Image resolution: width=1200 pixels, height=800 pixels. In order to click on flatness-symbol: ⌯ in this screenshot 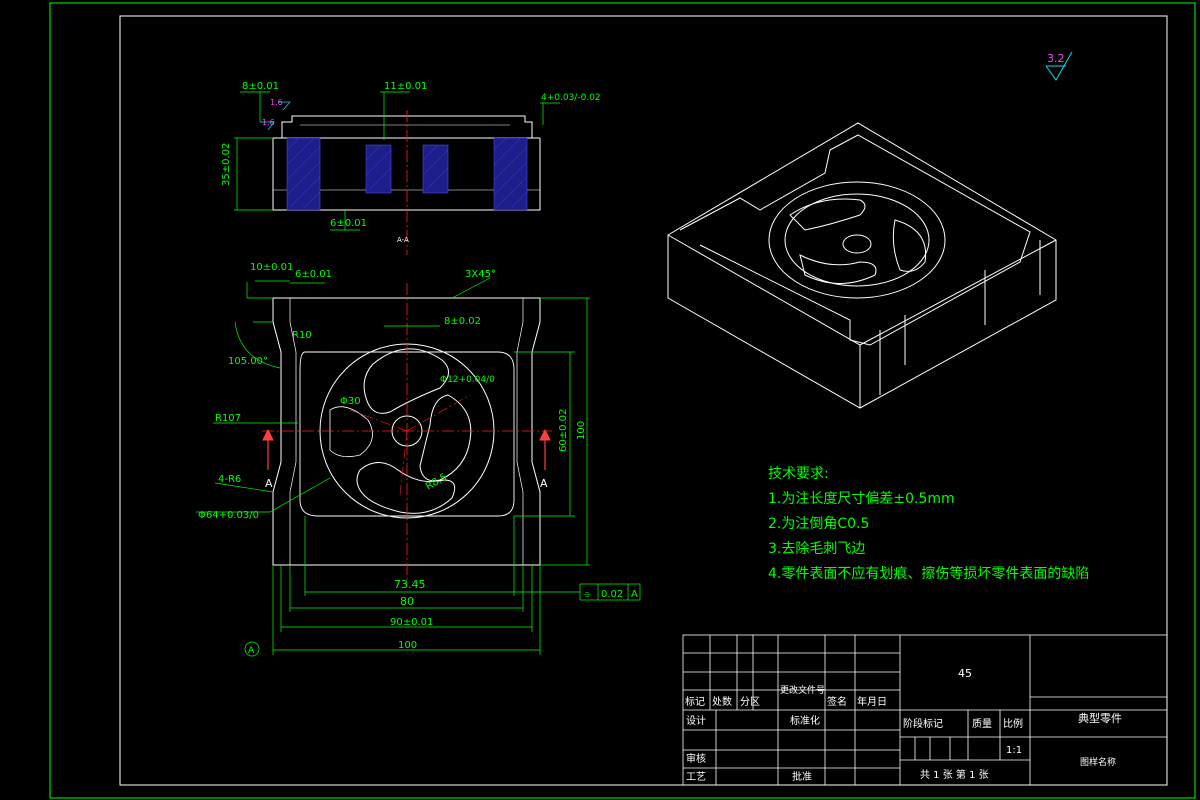, I will do `click(587, 594)`.